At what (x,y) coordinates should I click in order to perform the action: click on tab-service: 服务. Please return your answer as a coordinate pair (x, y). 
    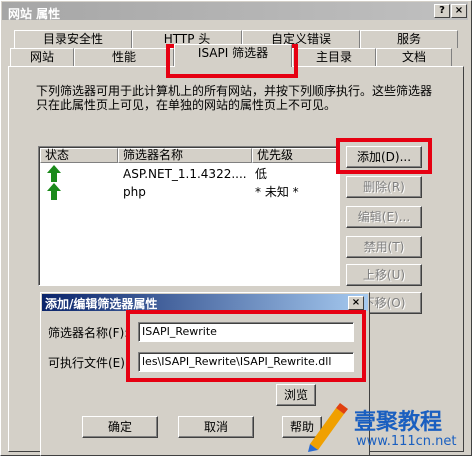
    Looking at the image, I should click on (409, 39).